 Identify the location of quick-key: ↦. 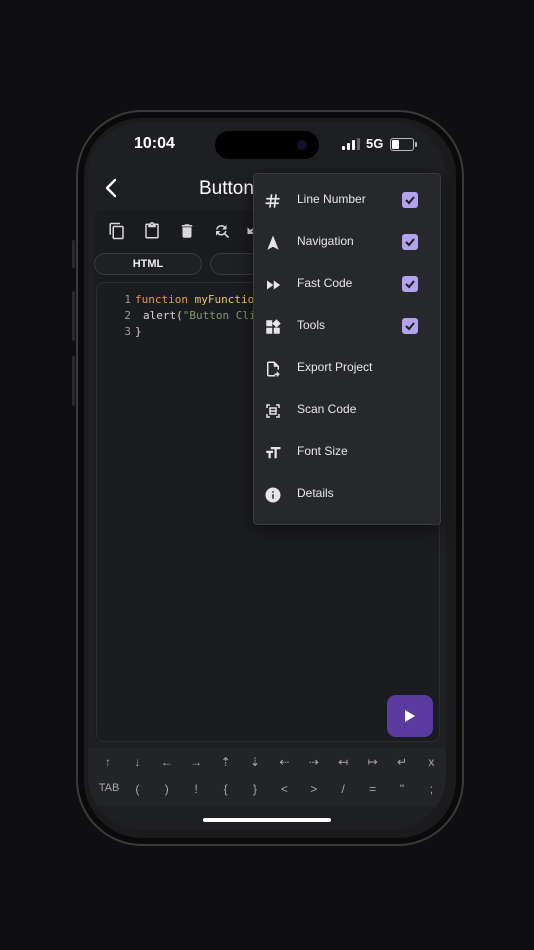
(373, 762).